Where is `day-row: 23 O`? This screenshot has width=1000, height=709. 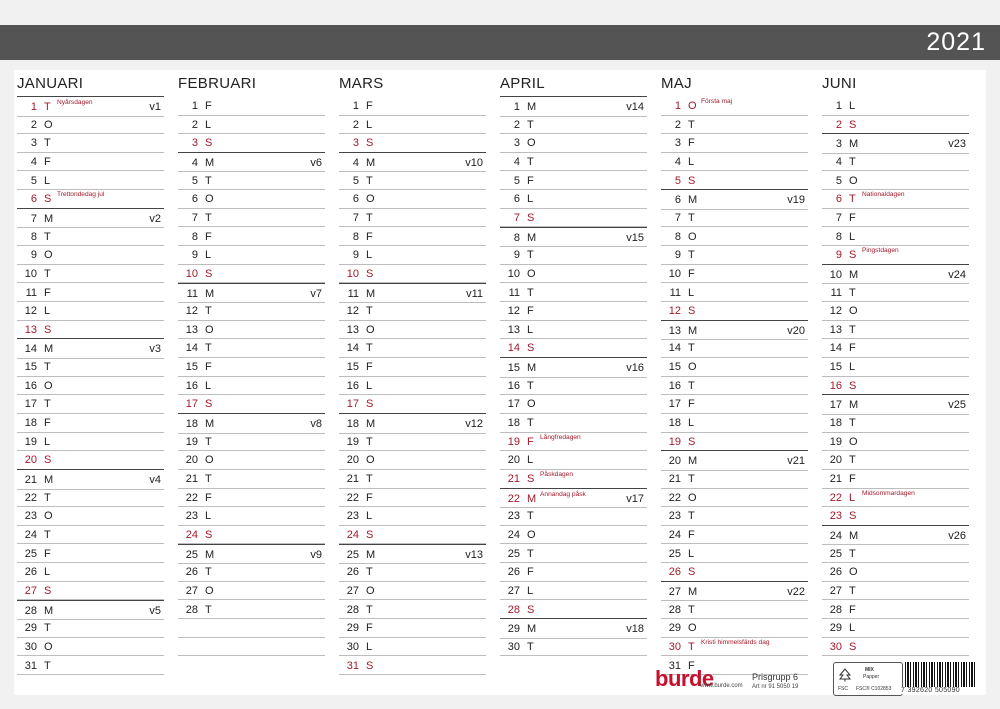 day-row: 23 O is located at coordinates (90, 516).